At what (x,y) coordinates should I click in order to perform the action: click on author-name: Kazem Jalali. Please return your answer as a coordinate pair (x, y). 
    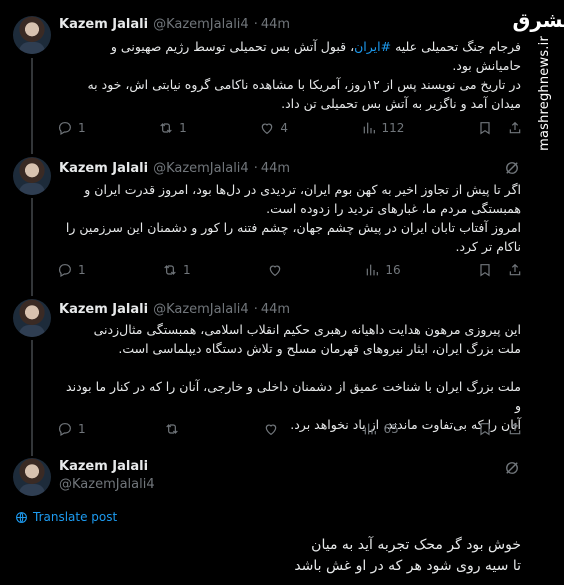
    Looking at the image, I should click on (107, 466).